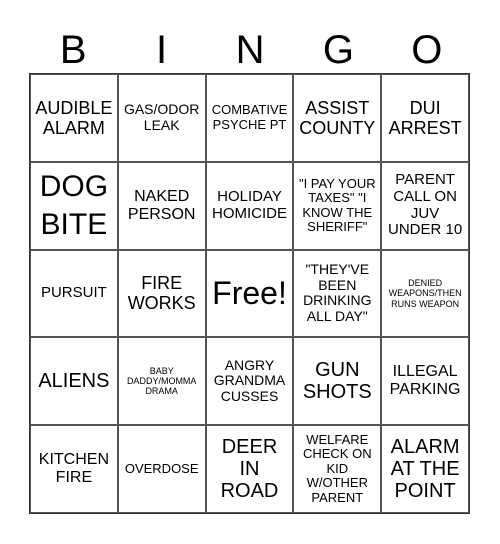 The width and height of the screenshot is (500, 544). What do you see at coordinates (337, 293) in the screenshot?
I see `bingo-cell: "THEY'VE BEEN DRINKING ALL DAY"` at bounding box center [337, 293].